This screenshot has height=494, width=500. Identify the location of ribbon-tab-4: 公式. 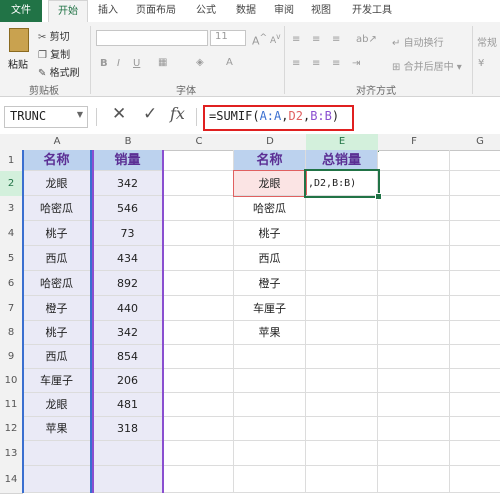
(206, 11).